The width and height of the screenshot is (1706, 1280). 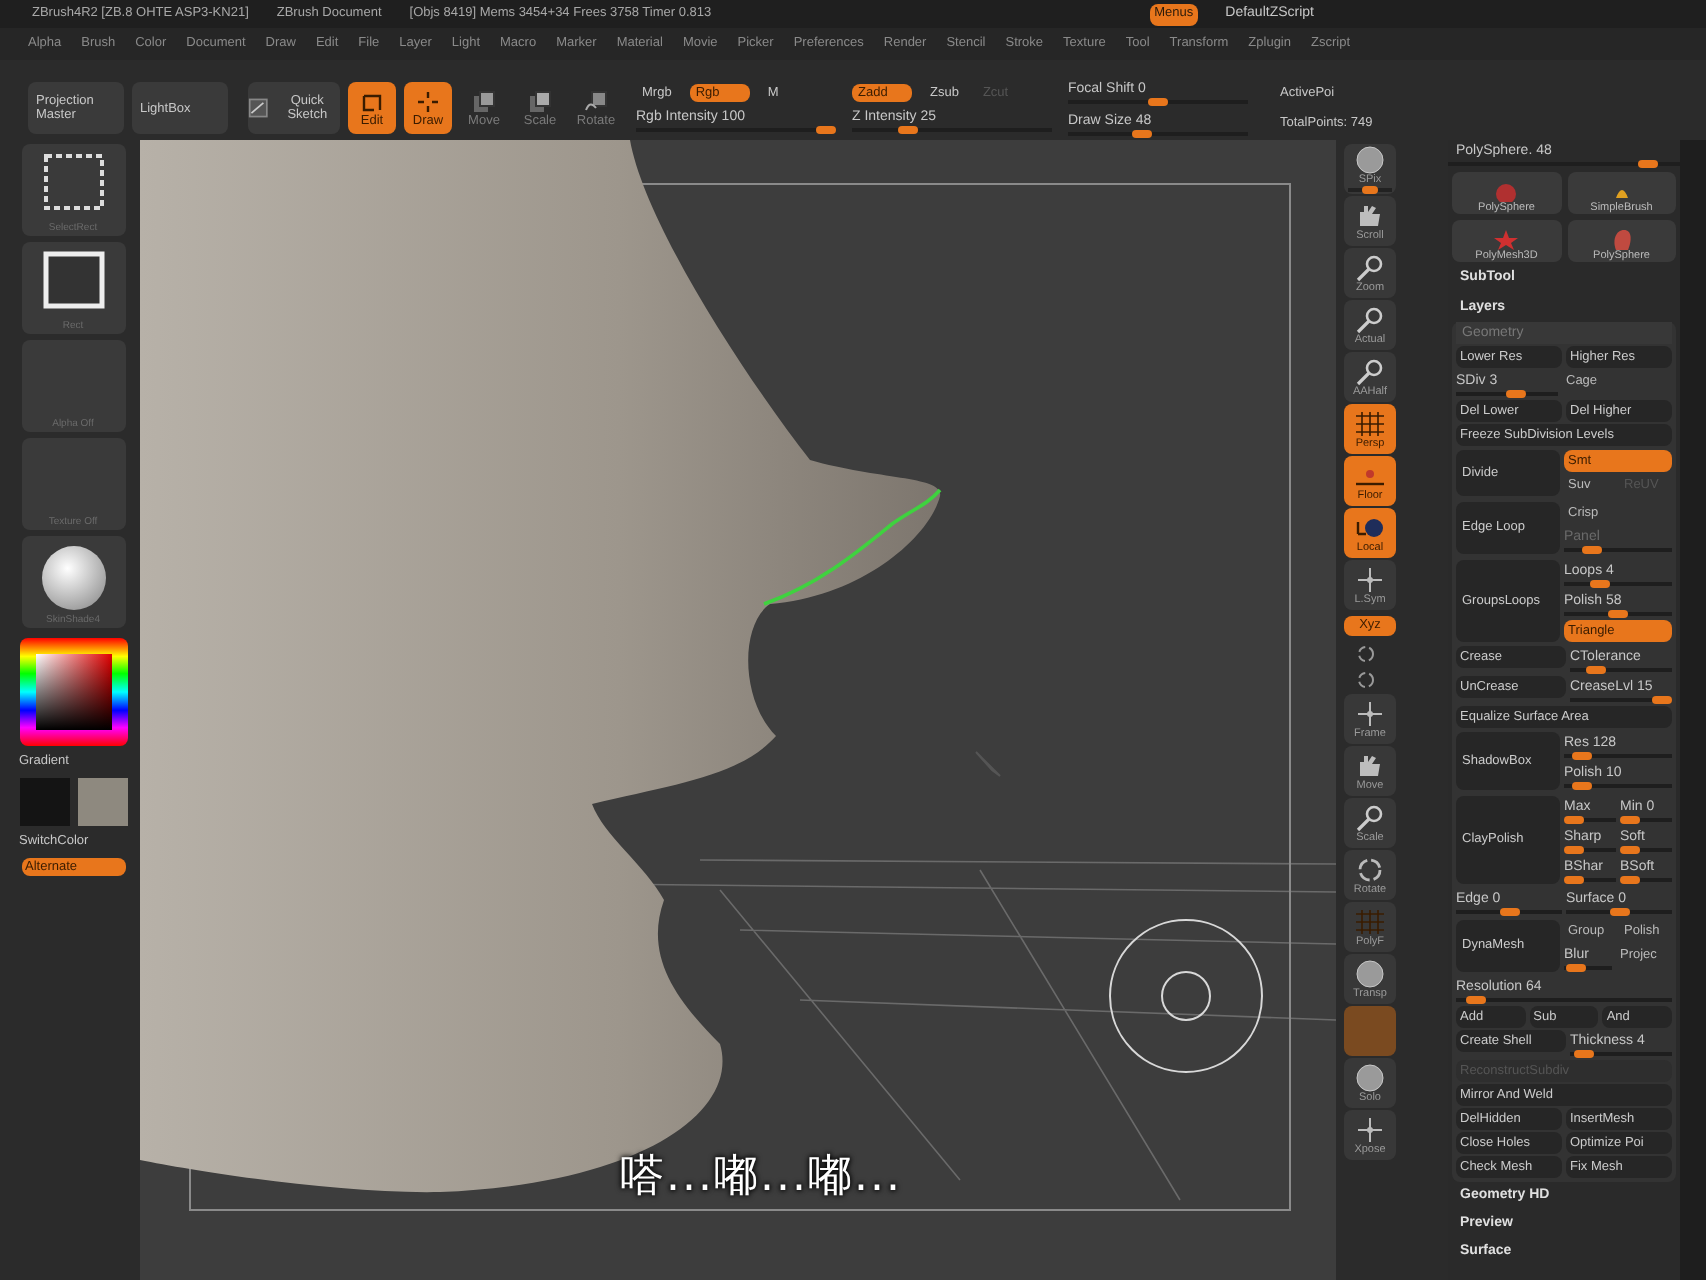 What do you see at coordinates (988, 764) in the screenshot?
I see `pen-cursor-icon` at bounding box center [988, 764].